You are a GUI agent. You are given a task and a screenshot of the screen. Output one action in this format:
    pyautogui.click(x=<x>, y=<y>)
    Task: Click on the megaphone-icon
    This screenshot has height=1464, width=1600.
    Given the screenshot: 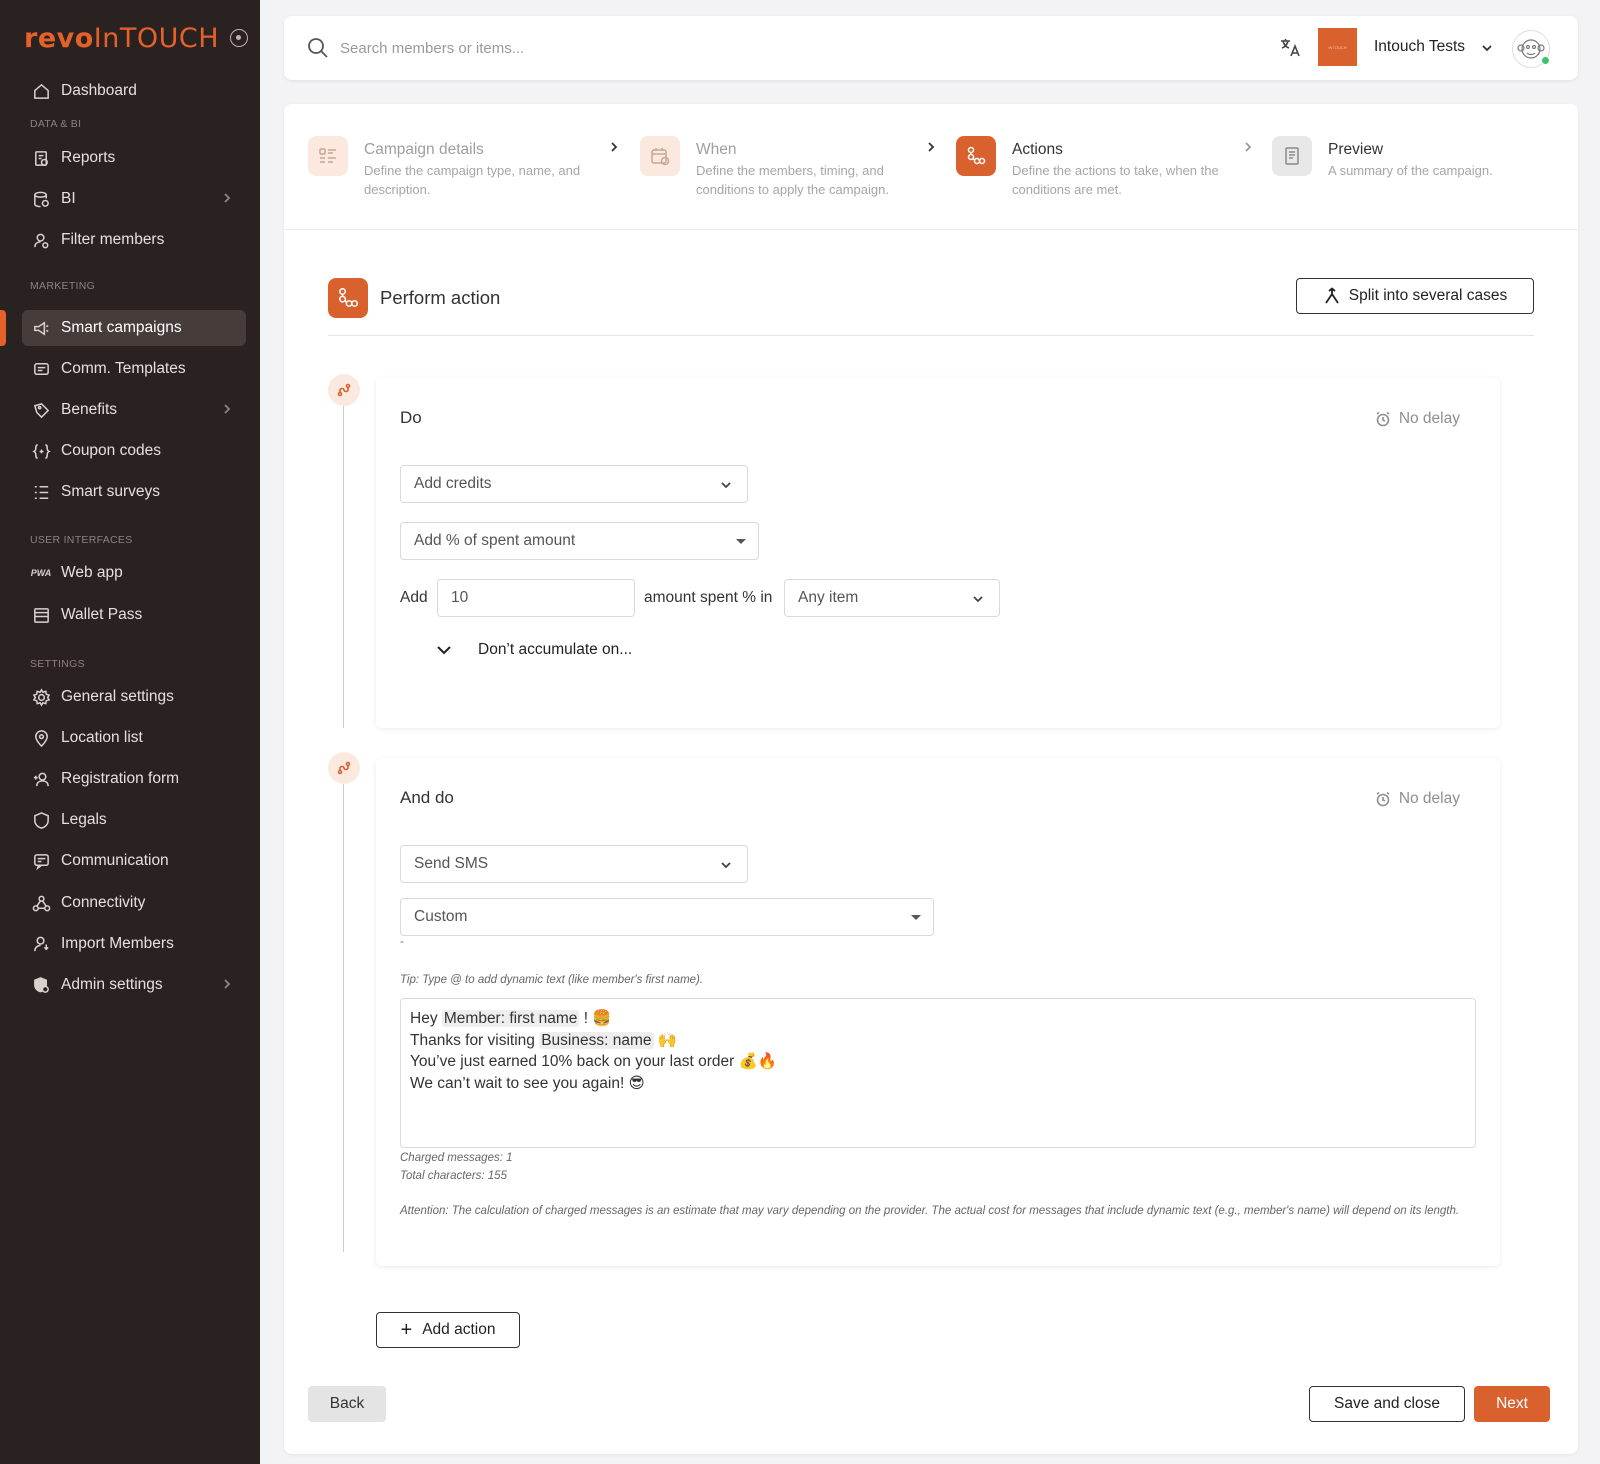 What is the action you would take?
    pyautogui.click(x=41, y=328)
    